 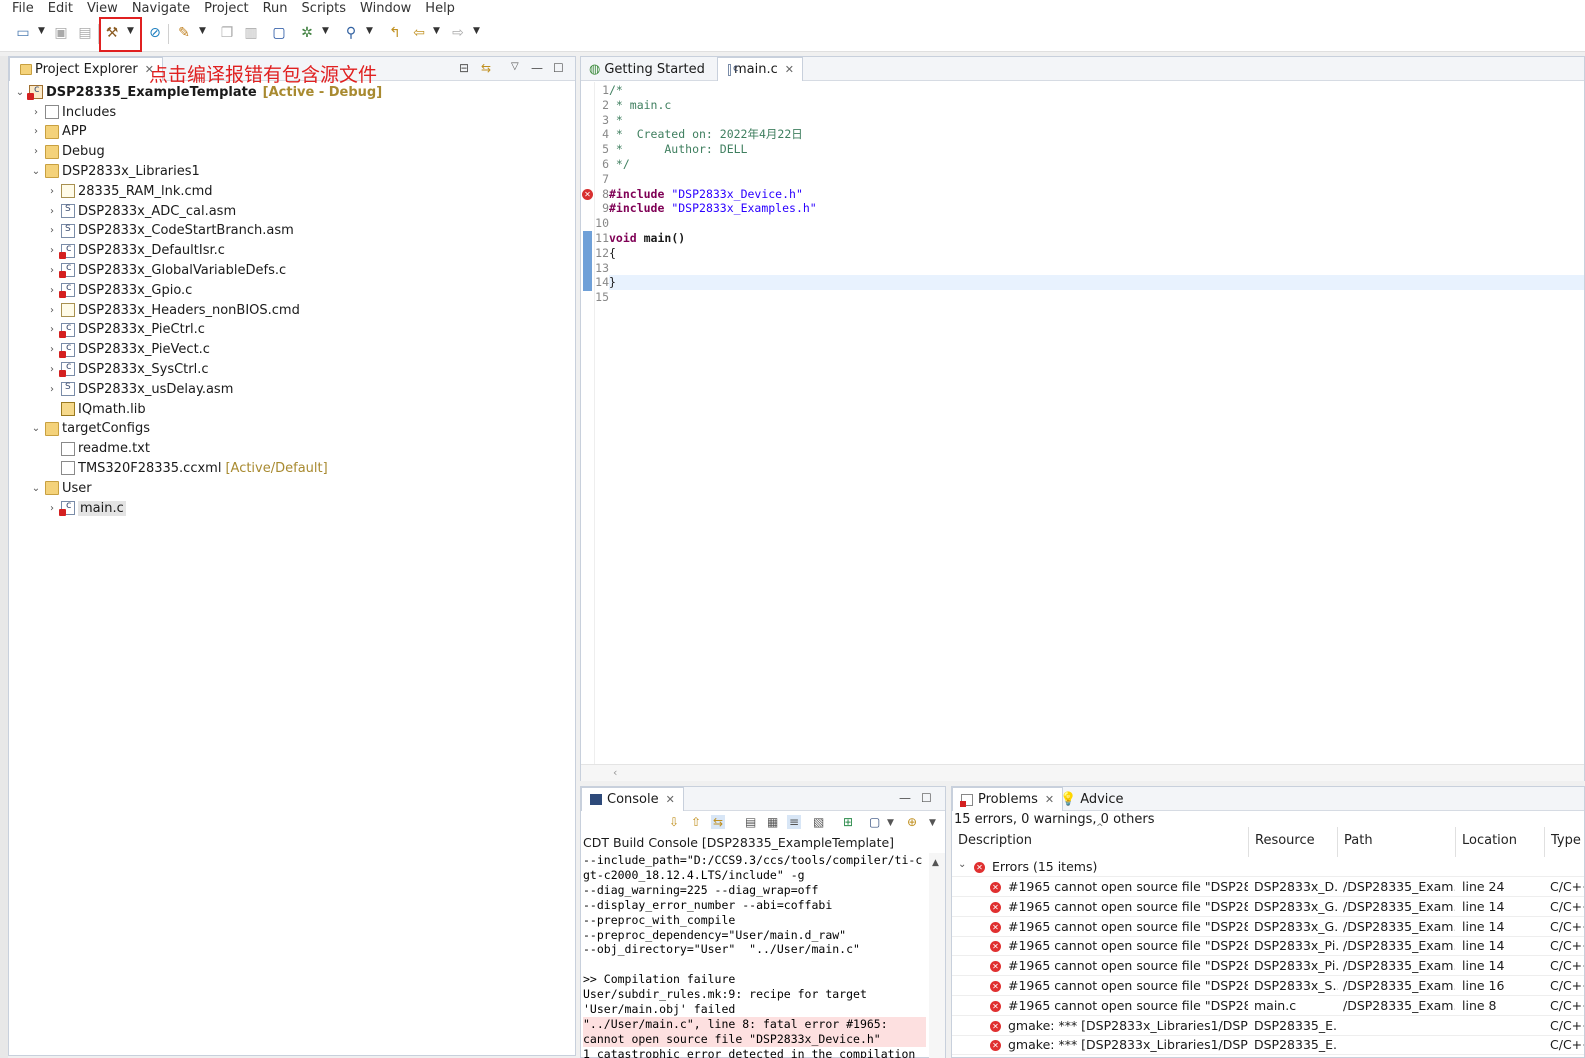 I want to click on col-location: Location, so click(x=1500, y=842).